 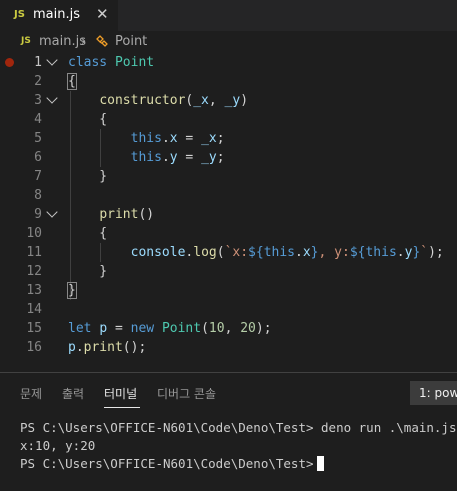 What do you see at coordinates (248, 328) in the screenshot?
I see `code-token: 20` at bounding box center [248, 328].